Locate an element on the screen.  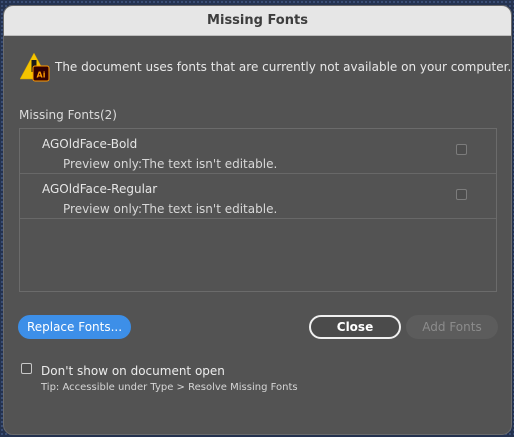
close-button: Close is located at coordinates (355, 327).